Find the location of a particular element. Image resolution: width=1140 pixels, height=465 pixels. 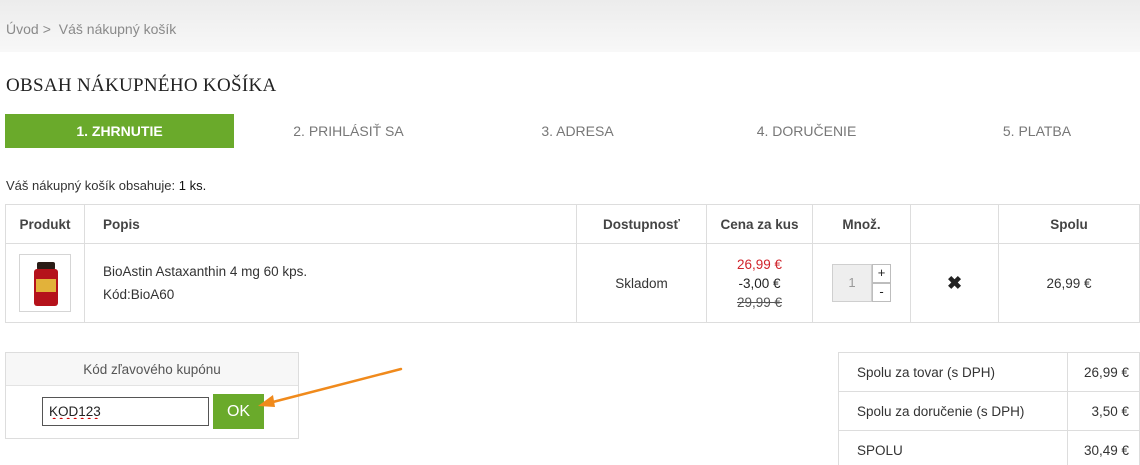

remove-item-icon: ✖ is located at coordinates (954, 283).